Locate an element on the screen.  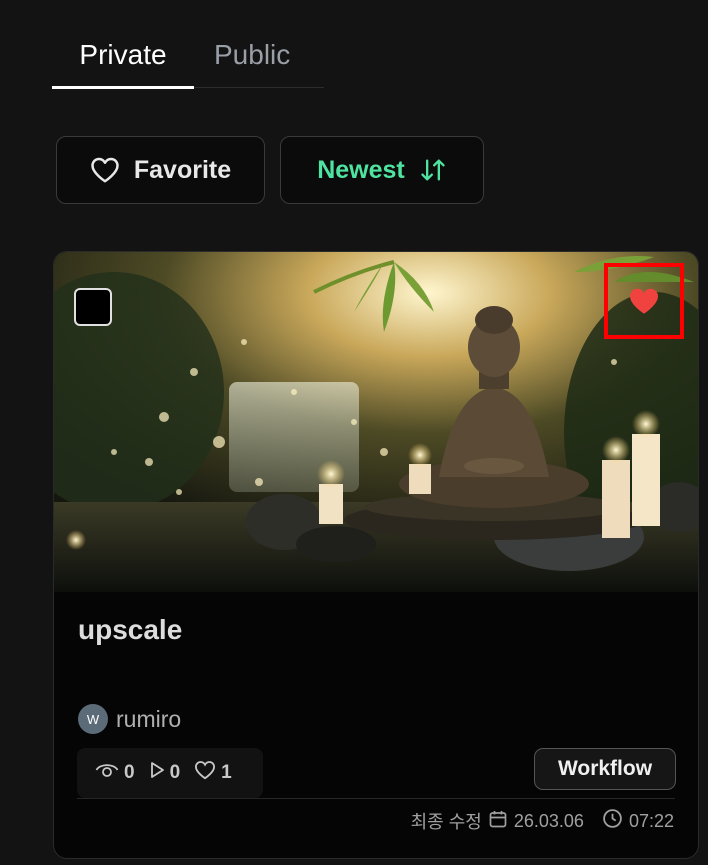
sort-newest-button: Newest is located at coordinates (382, 170).